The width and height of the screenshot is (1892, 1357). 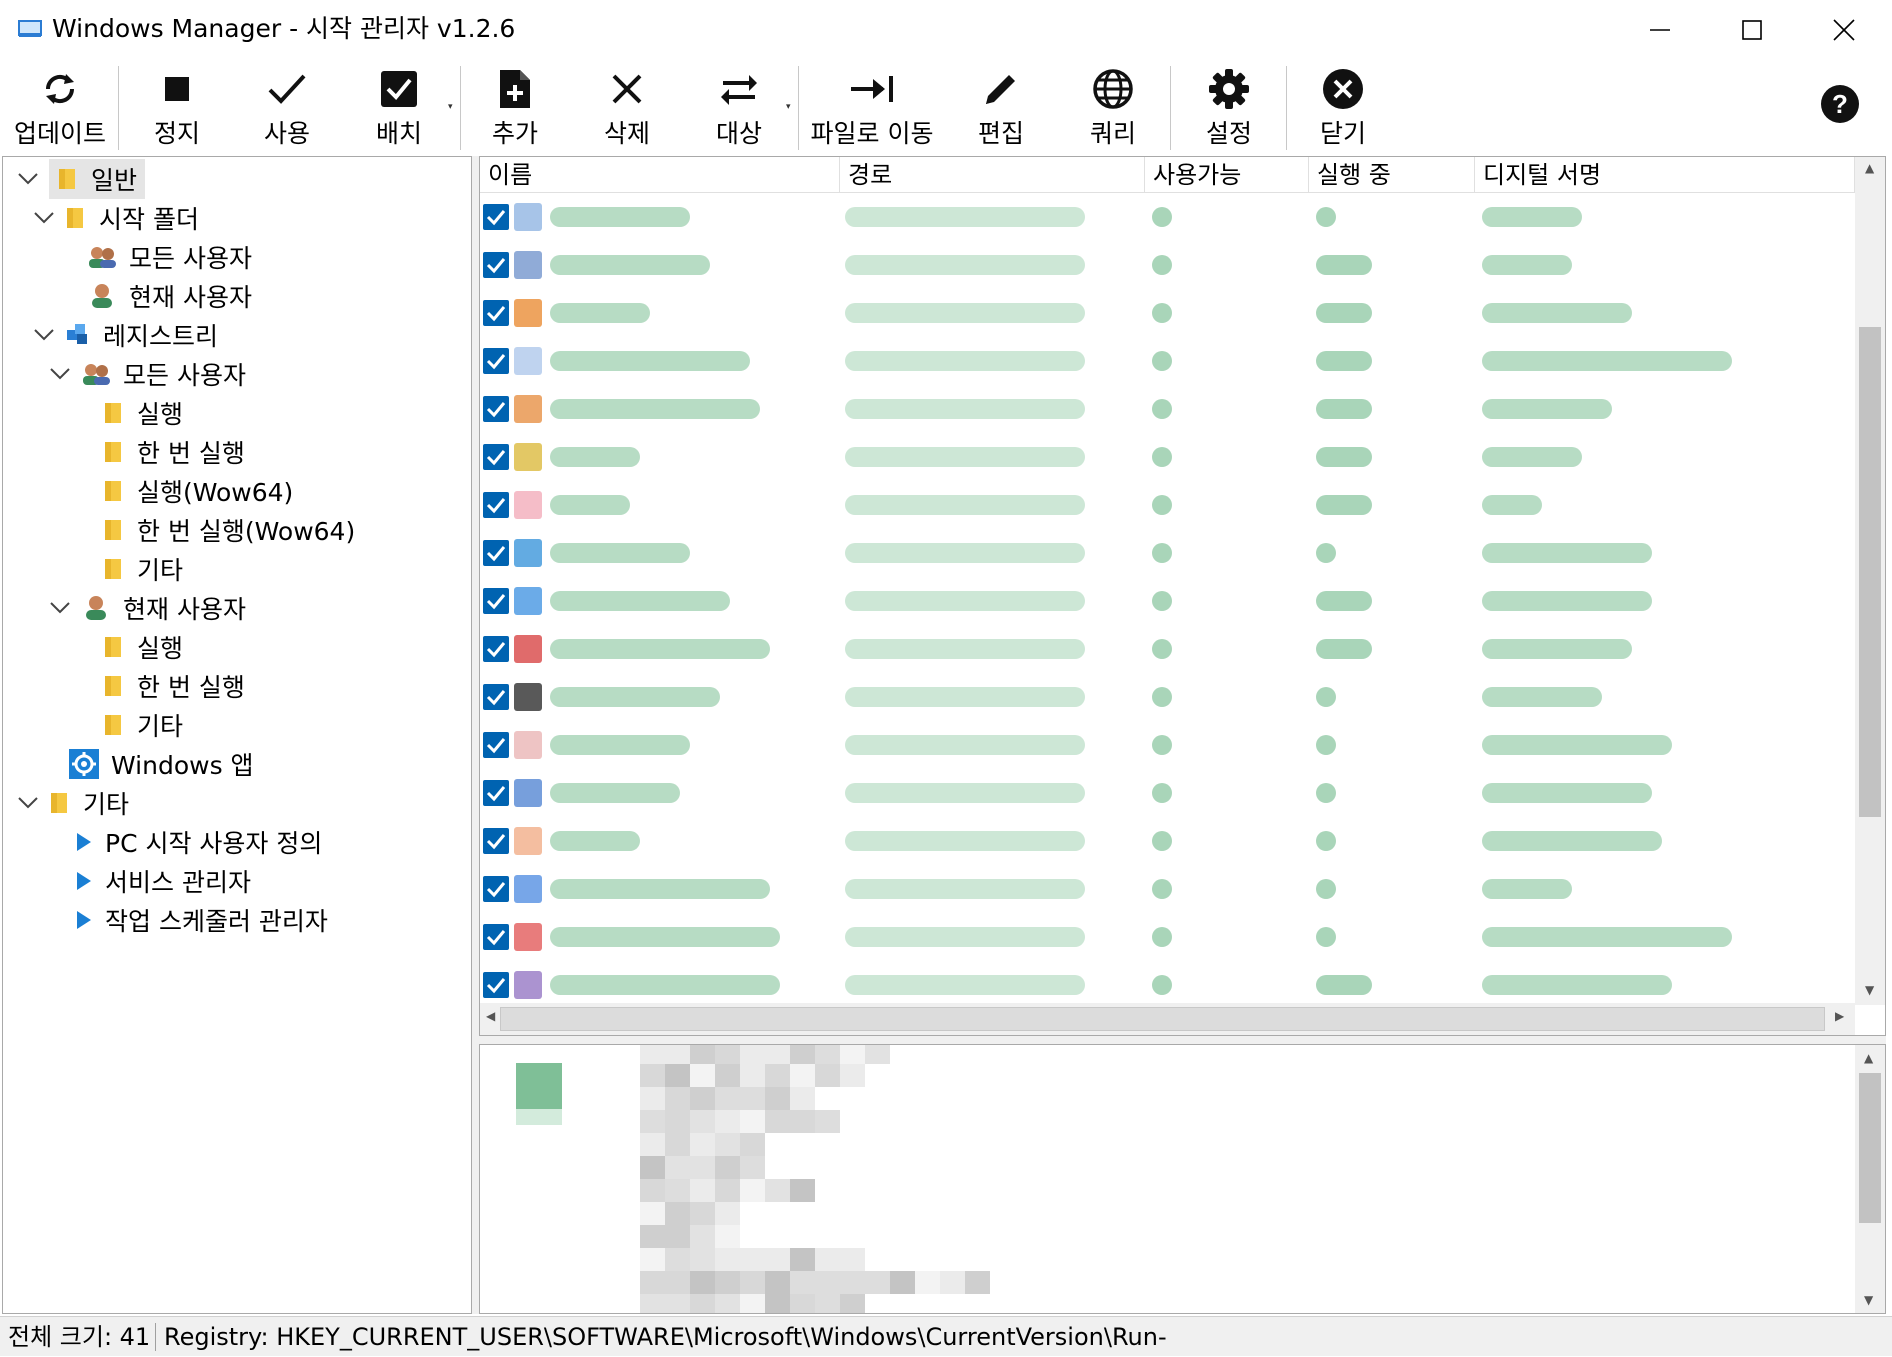 I want to click on close-button: 닫기, so click(x=1343, y=107).